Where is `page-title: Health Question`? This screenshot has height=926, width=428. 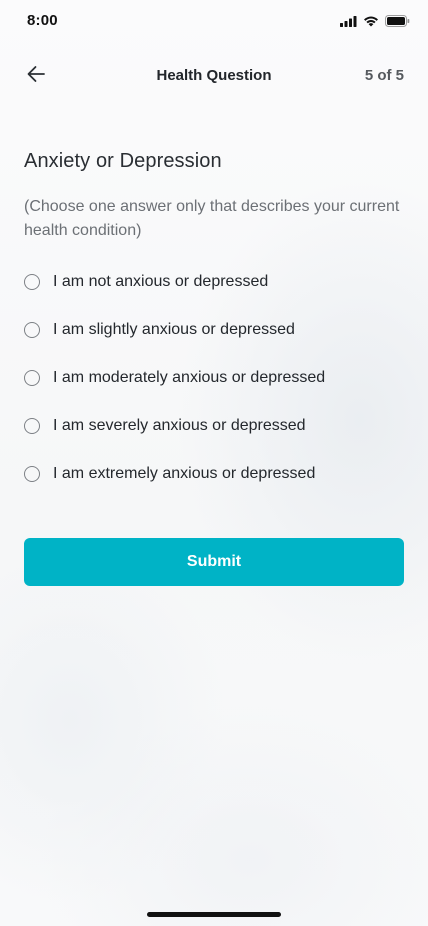
page-title: Health Question is located at coordinates (214, 75).